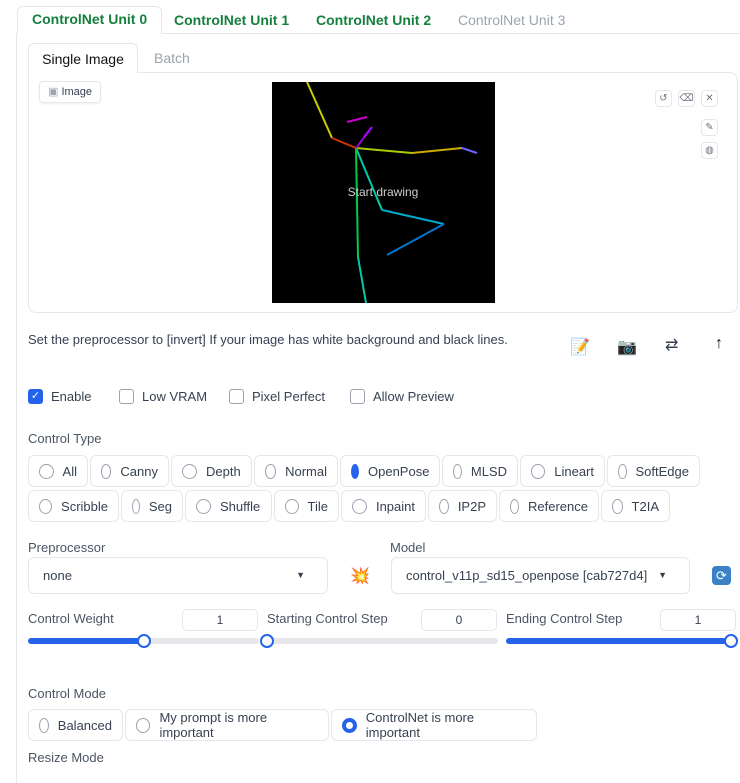  What do you see at coordinates (178, 575) in the screenshot?
I see `preprocessor-dropdown: none ▼` at bounding box center [178, 575].